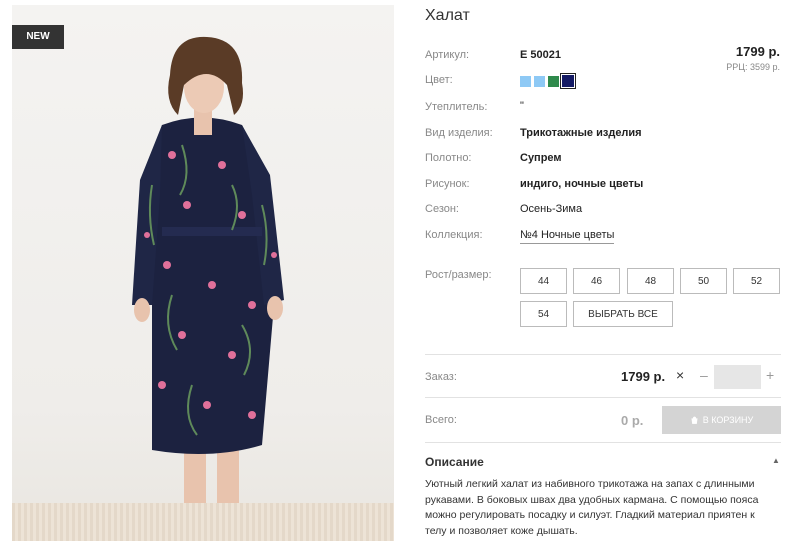  What do you see at coordinates (728, 420) in the screenshot?
I see `add-to-cart-label: В КОРЗИНУ` at bounding box center [728, 420].